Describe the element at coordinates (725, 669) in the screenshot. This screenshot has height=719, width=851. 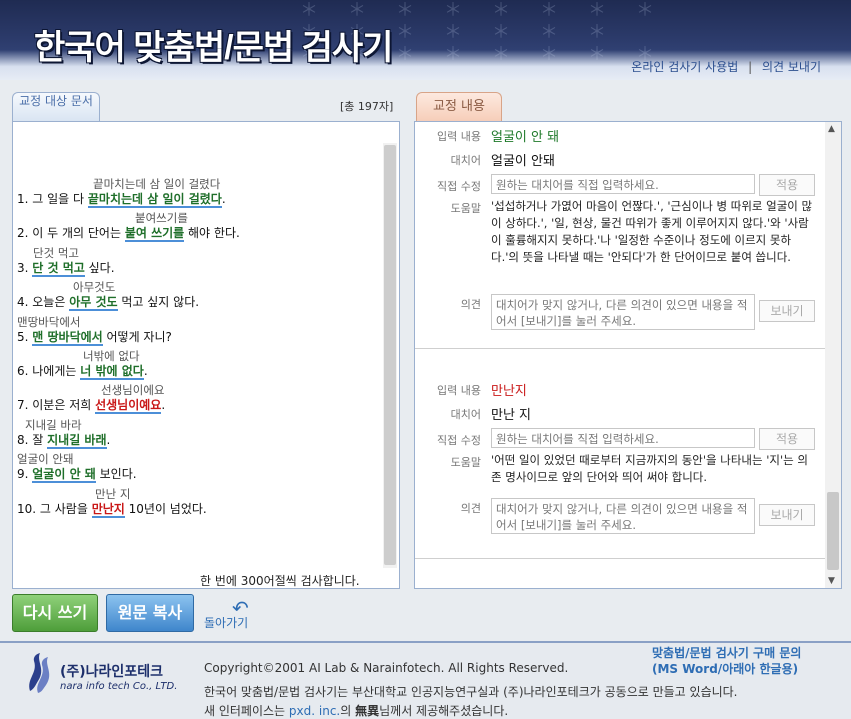
I see `purchase-line2: (MS Word/아래아 한글용)` at that location.